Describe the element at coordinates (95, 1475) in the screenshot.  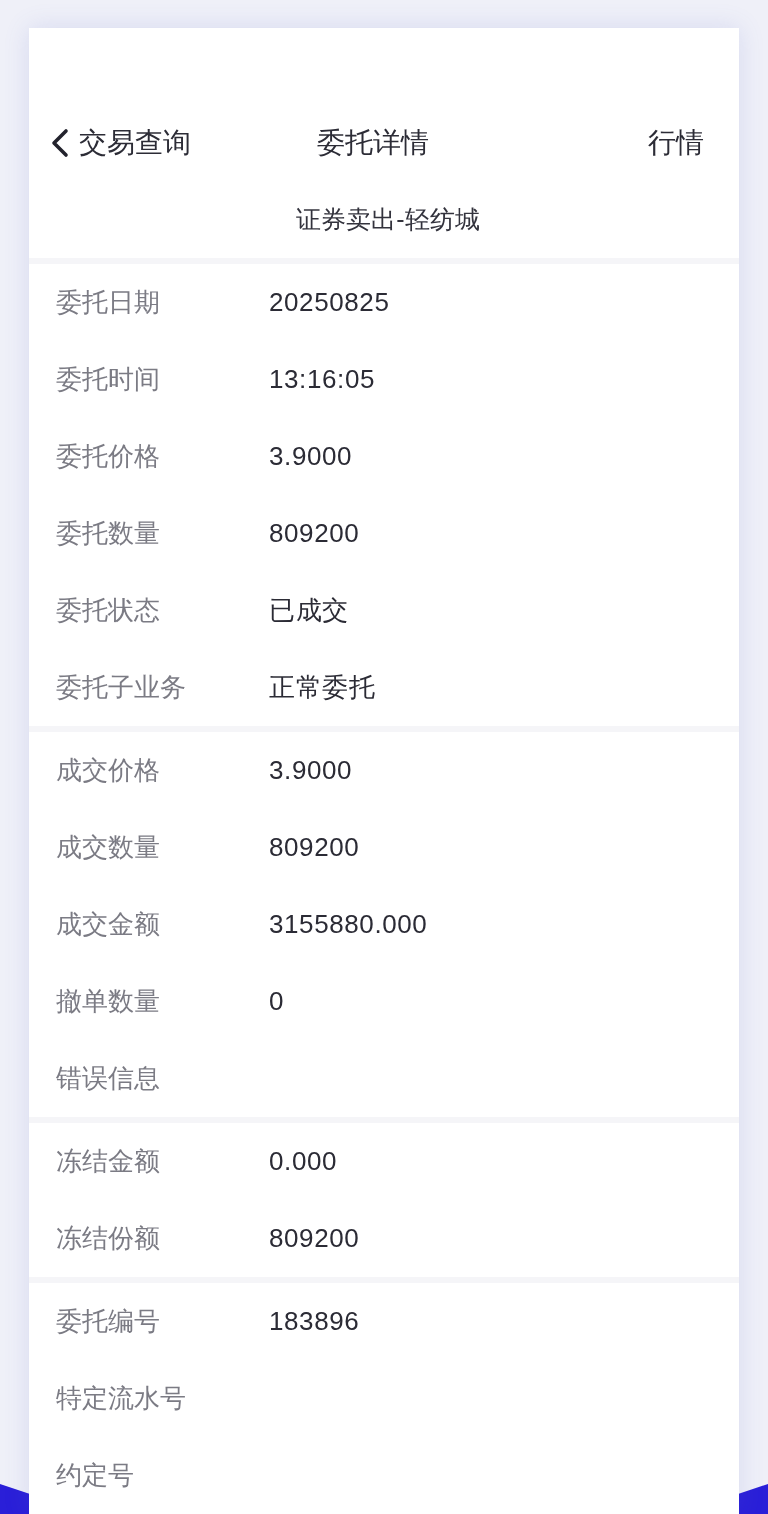
I see `field-label: 约定号` at that location.